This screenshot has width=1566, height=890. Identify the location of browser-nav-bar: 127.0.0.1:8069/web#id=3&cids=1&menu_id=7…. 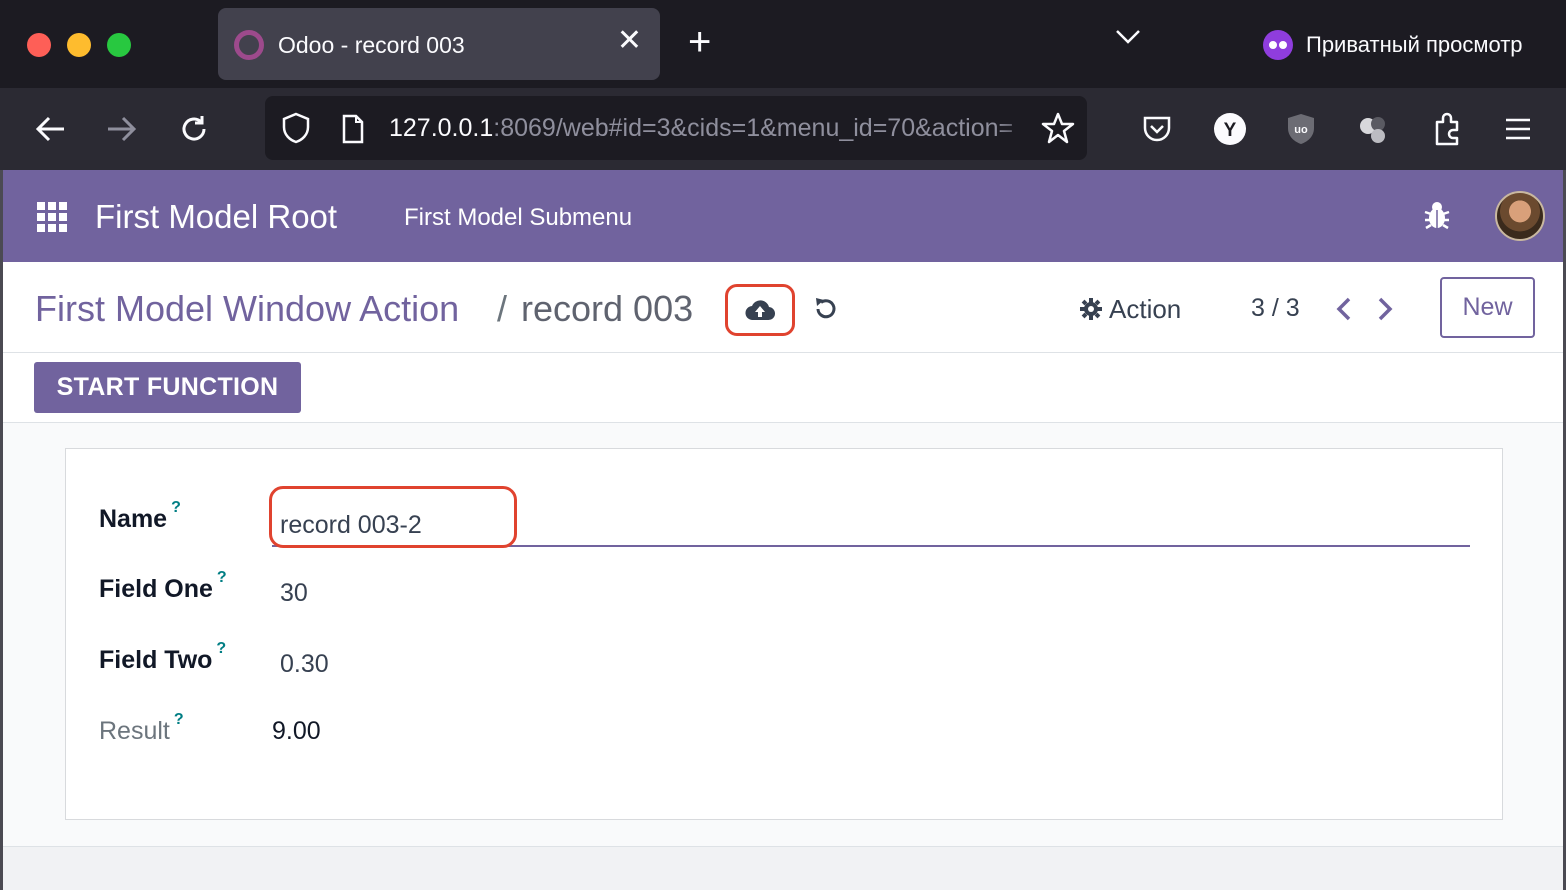
(783, 129).